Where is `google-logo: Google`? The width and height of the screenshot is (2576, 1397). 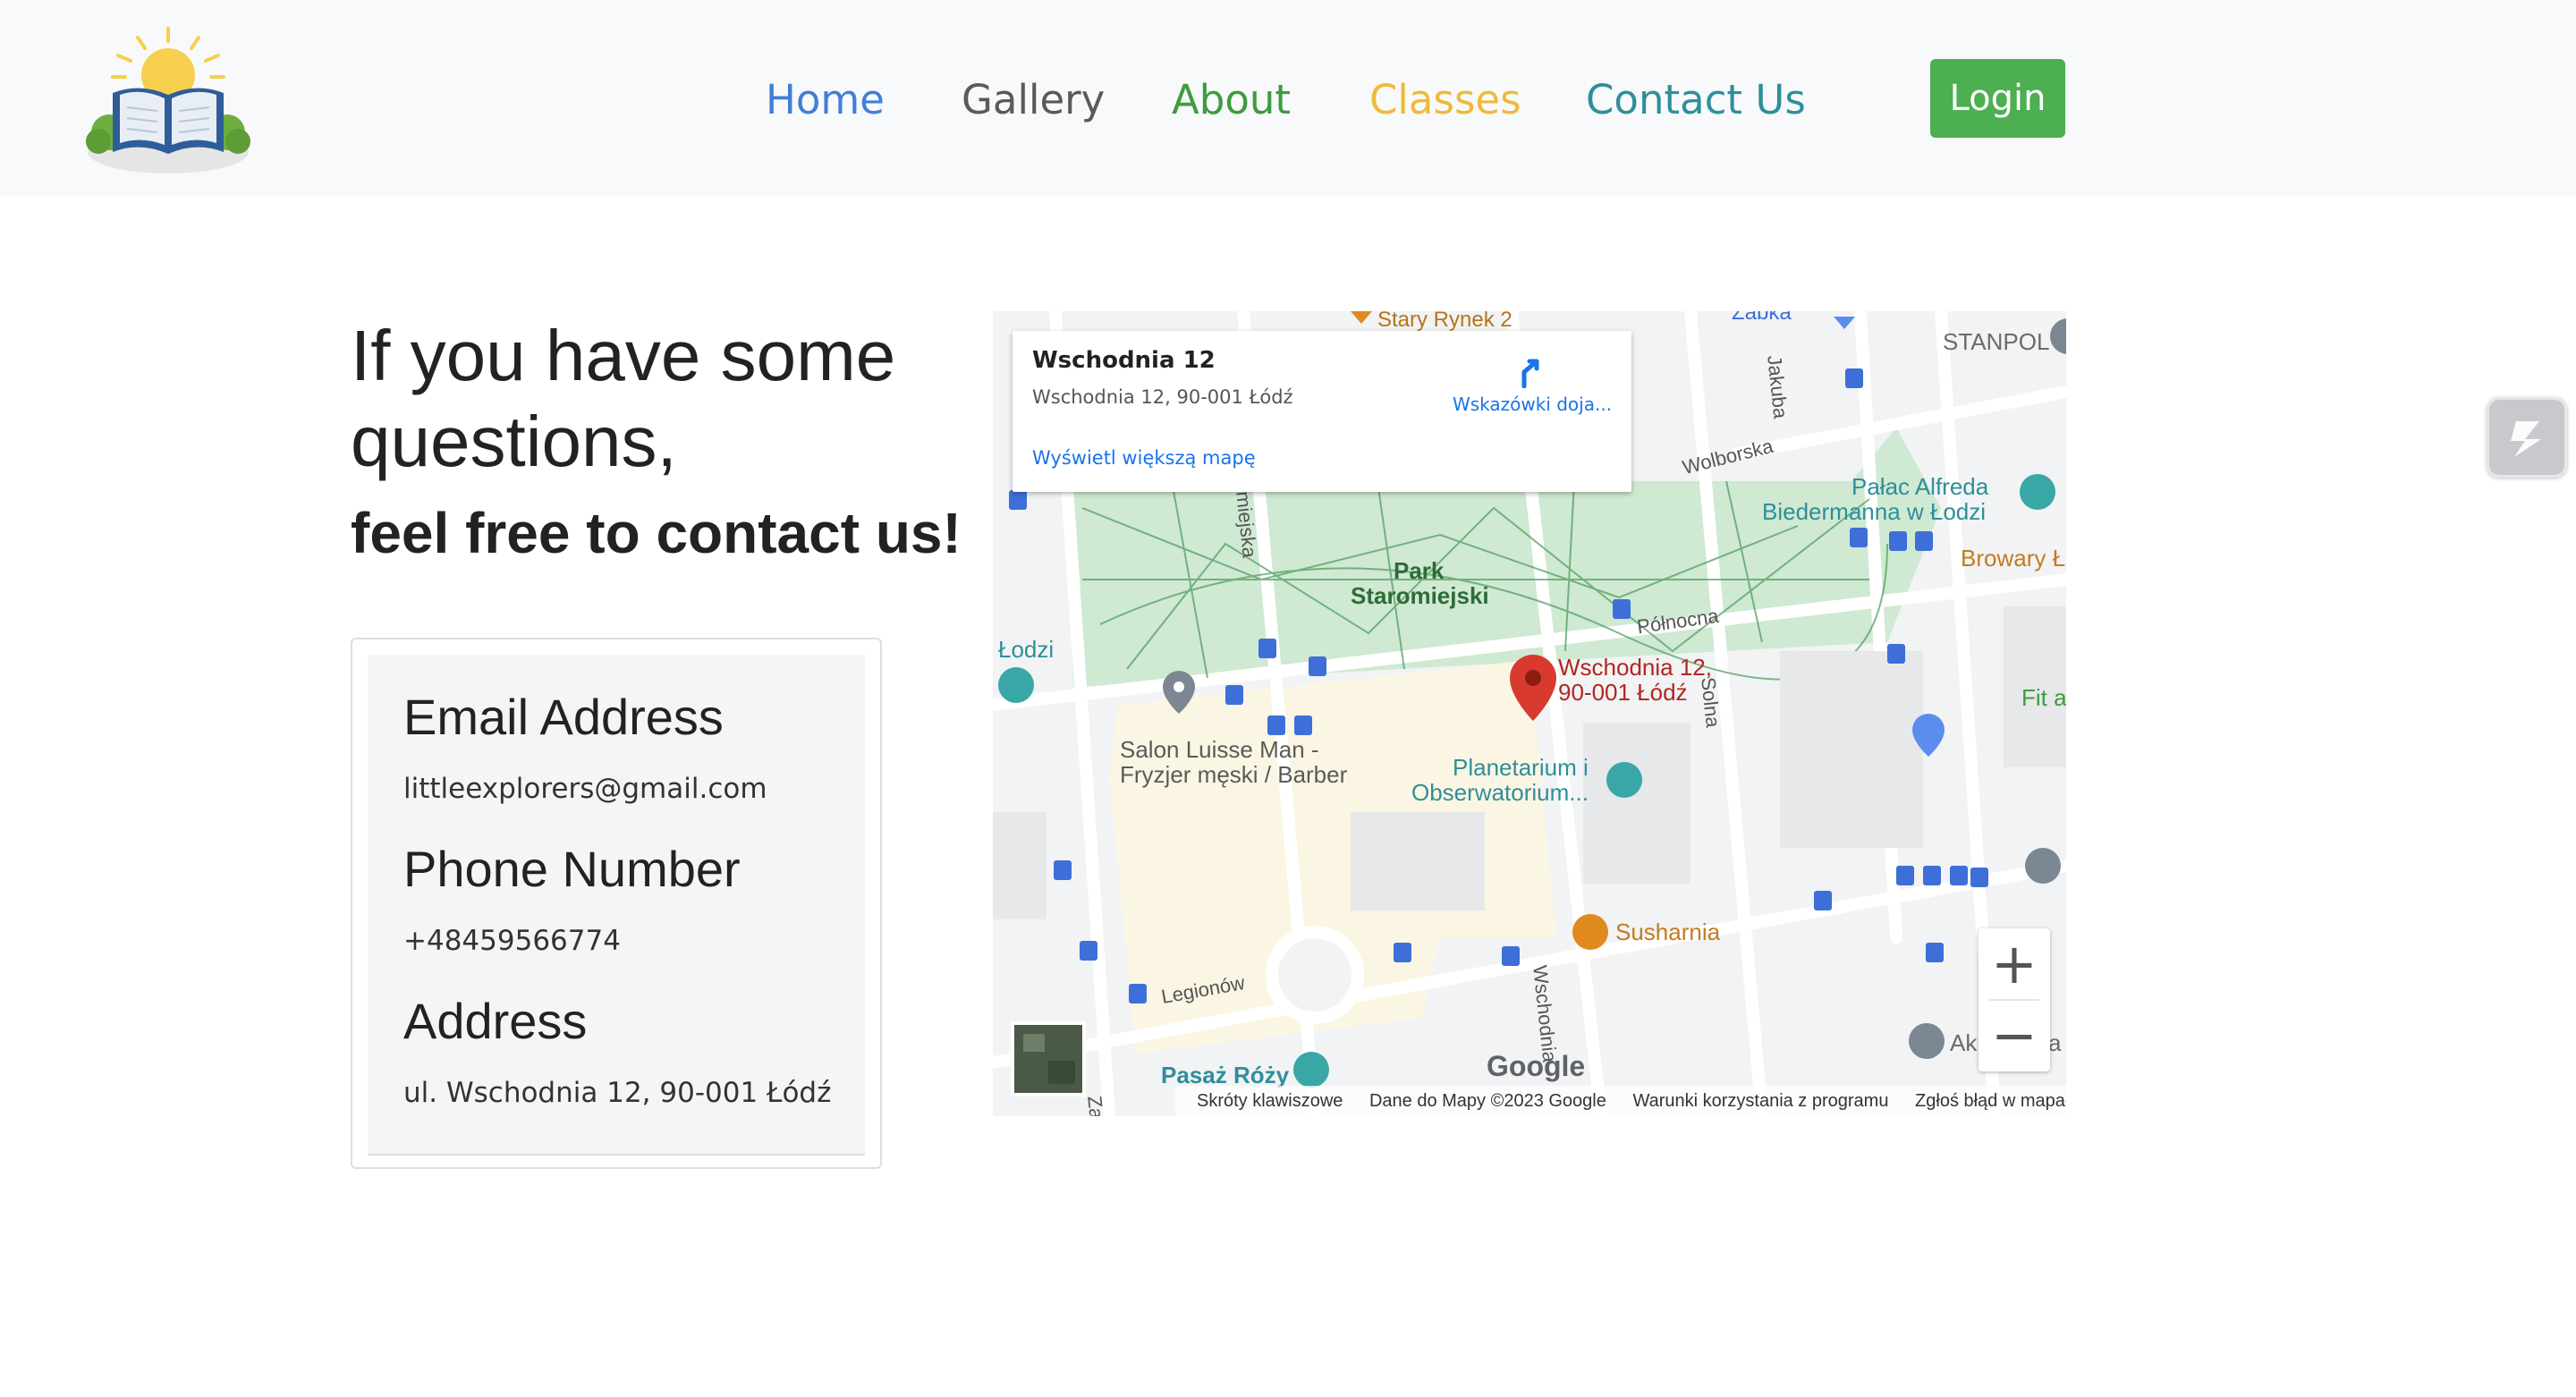
google-logo: Google is located at coordinates (1536, 1066).